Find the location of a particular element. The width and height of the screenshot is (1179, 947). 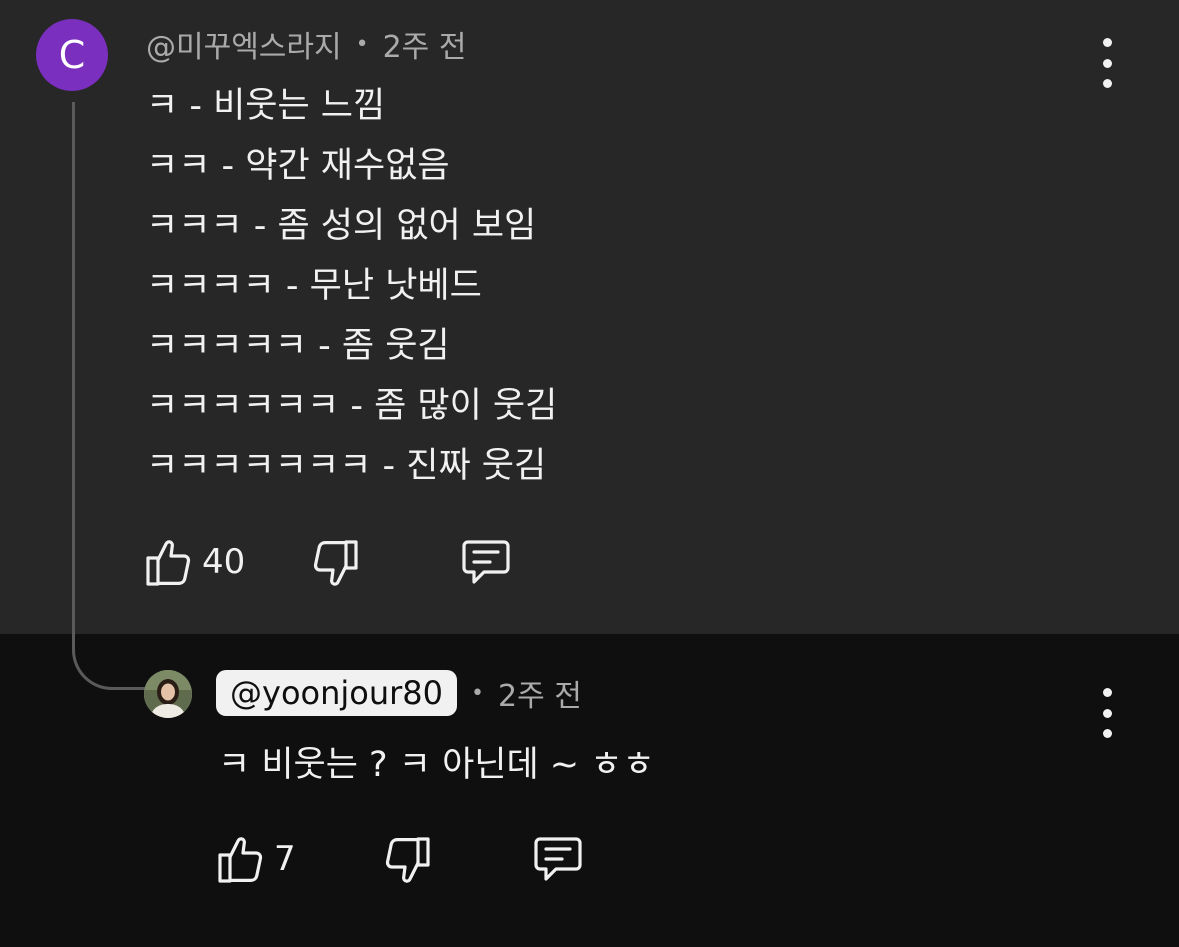

avatar: C is located at coordinates (72, 55).